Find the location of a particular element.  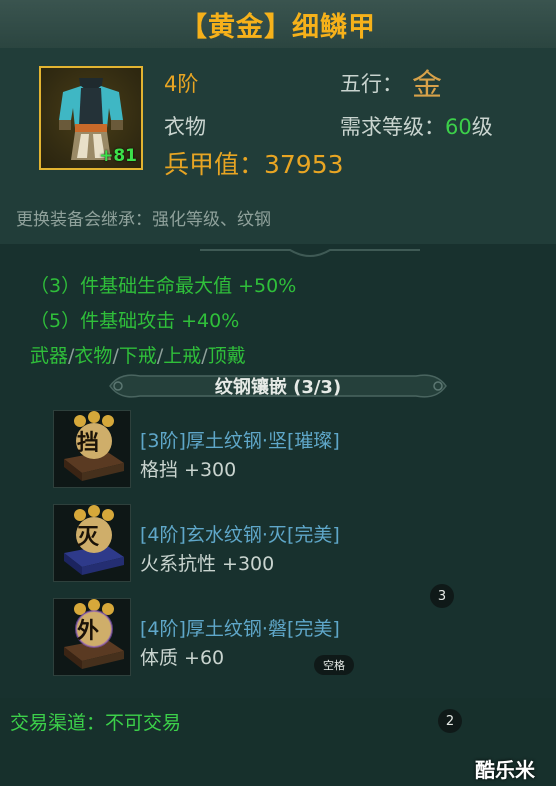

set-part: 下戒 is located at coordinates (137, 356).